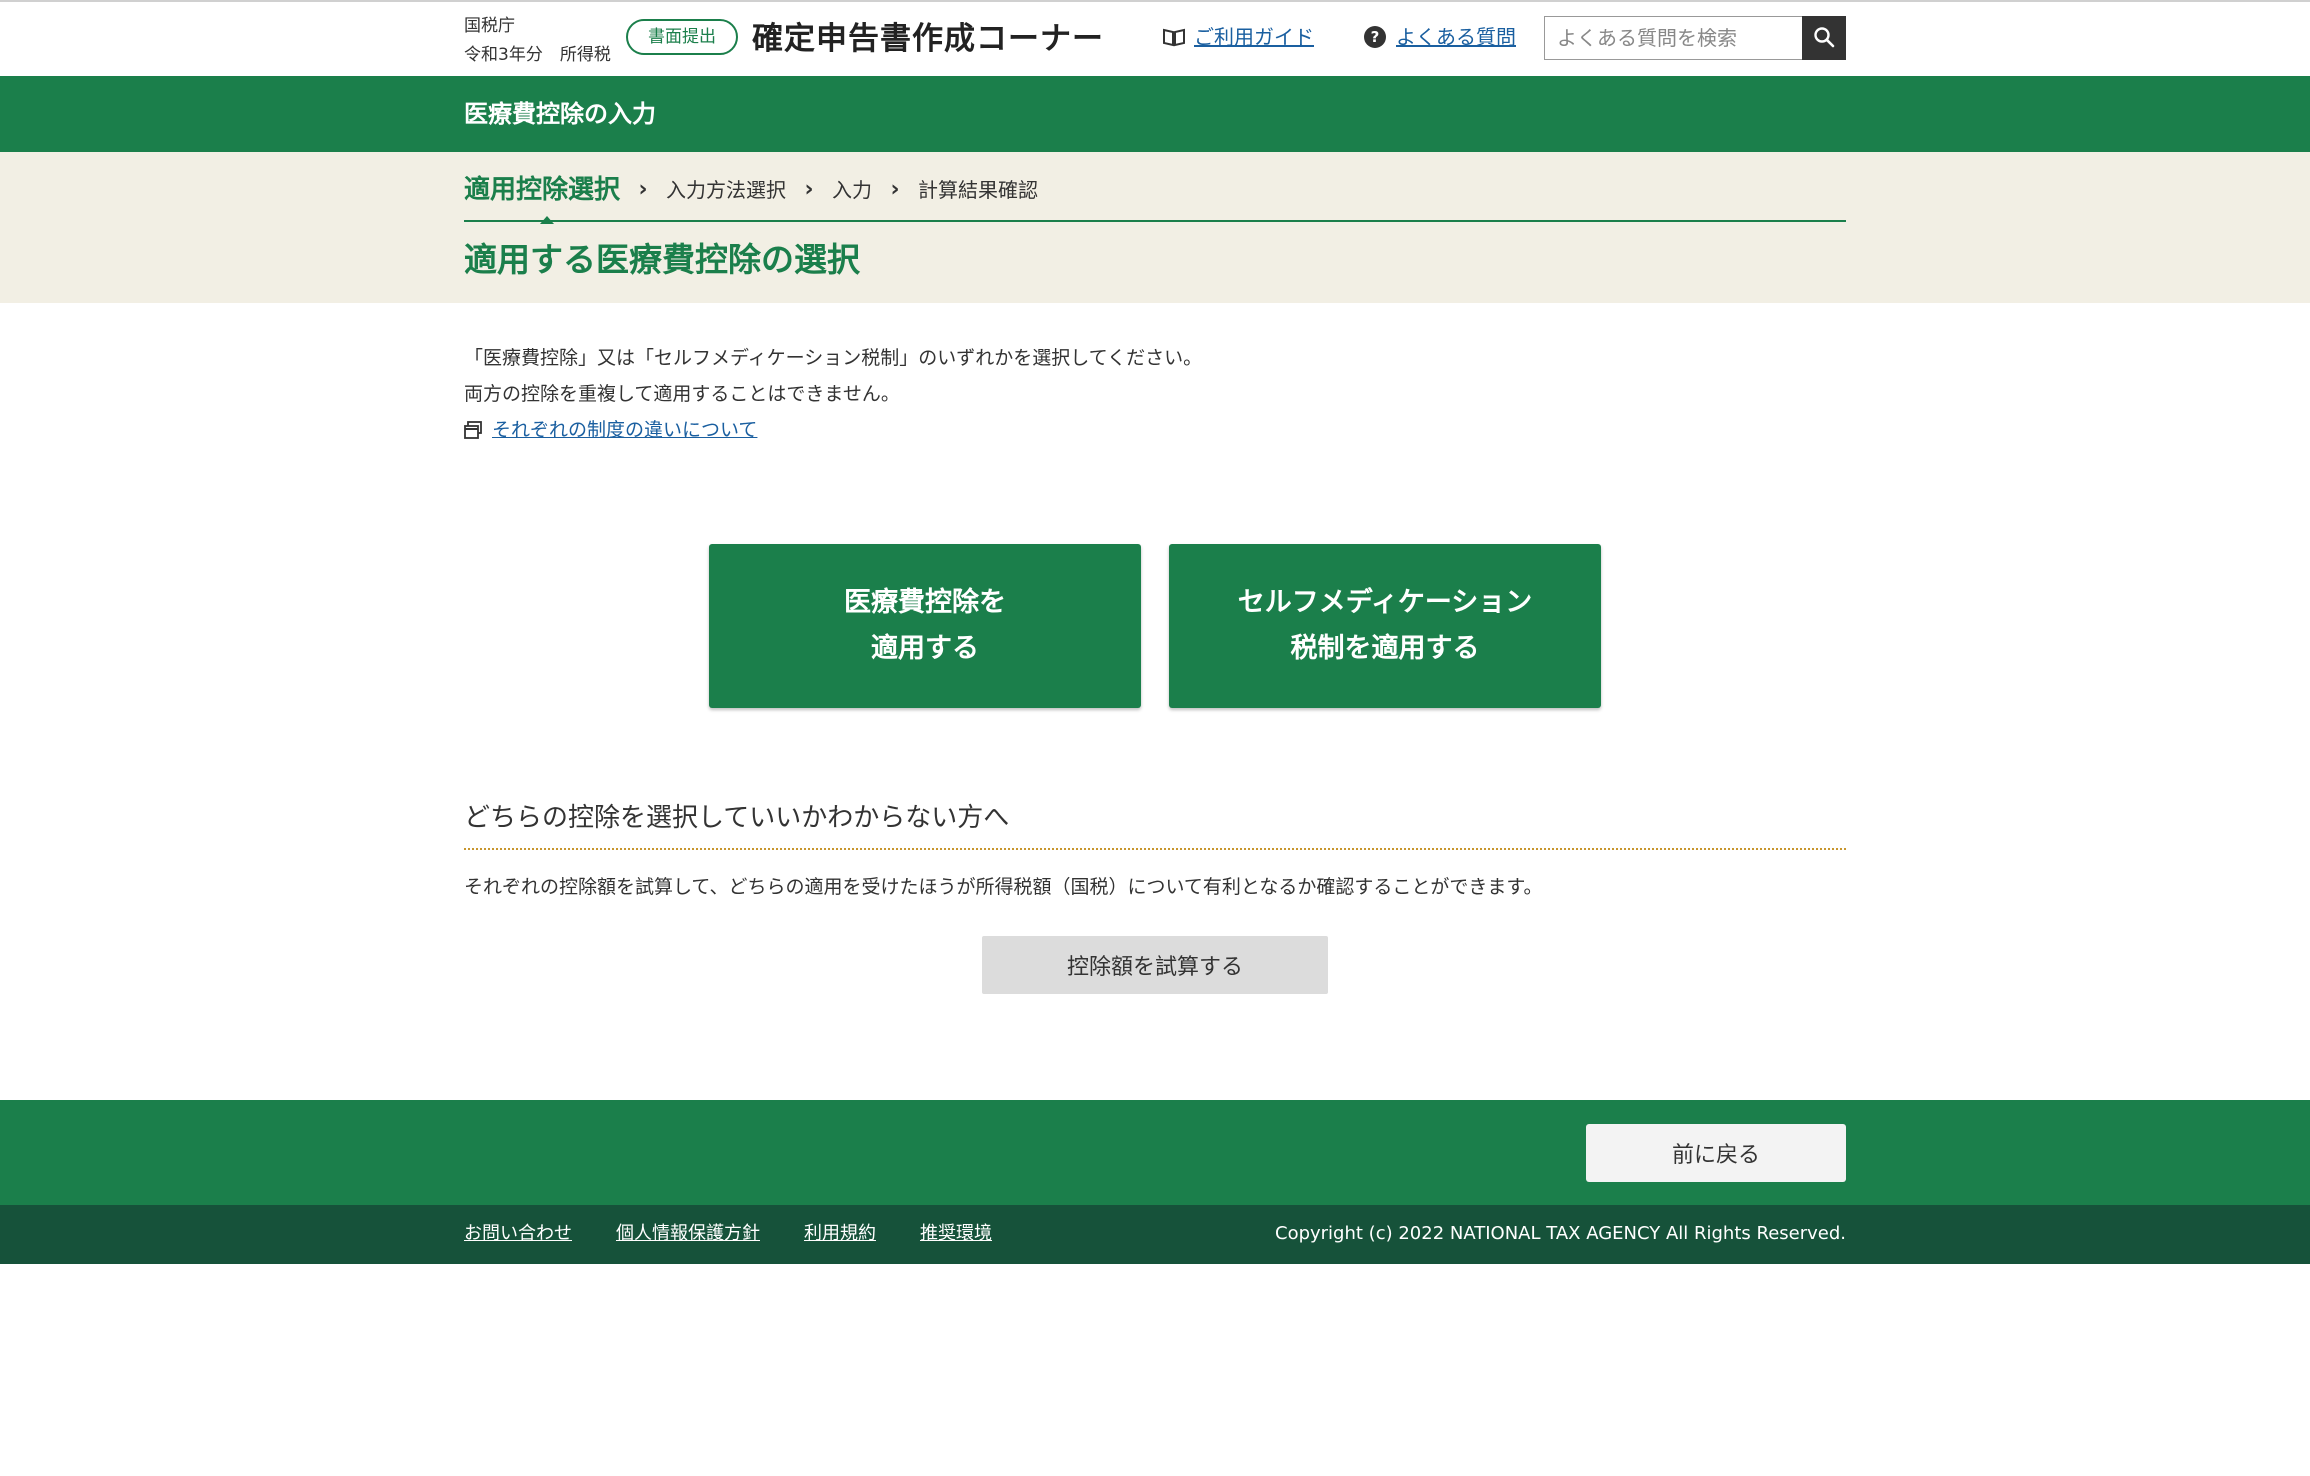 This screenshot has width=2310, height=1476. What do you see at coordinates (1174, 37) in the screenshot?
I see `book-icon` at bounding box center [1174, 37].